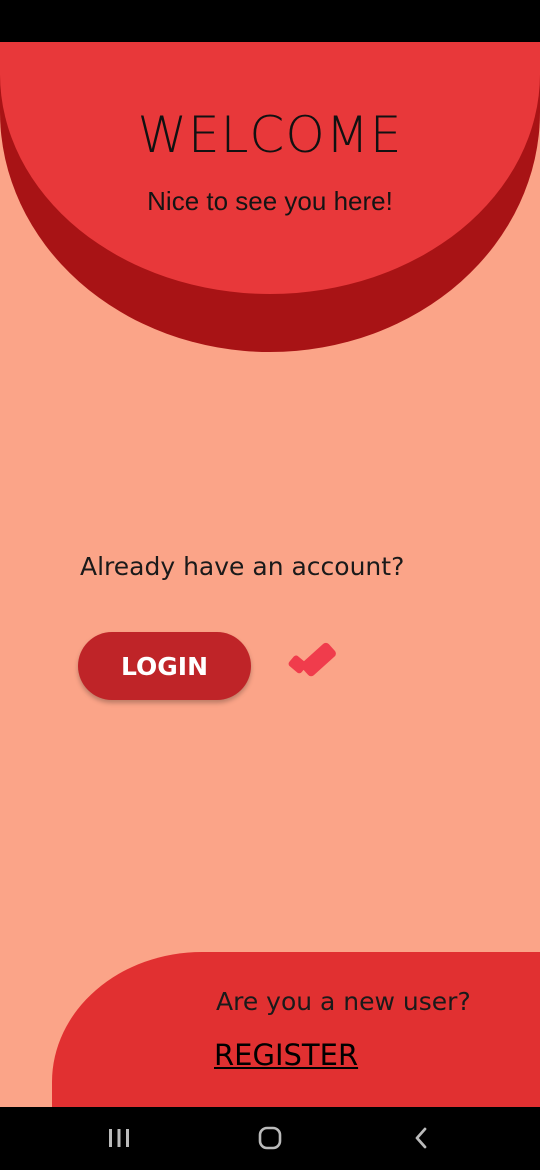 The height and width of the screenshot is (1170, 540). I want to click on register-link: REGISTER, so click(286, 1055).